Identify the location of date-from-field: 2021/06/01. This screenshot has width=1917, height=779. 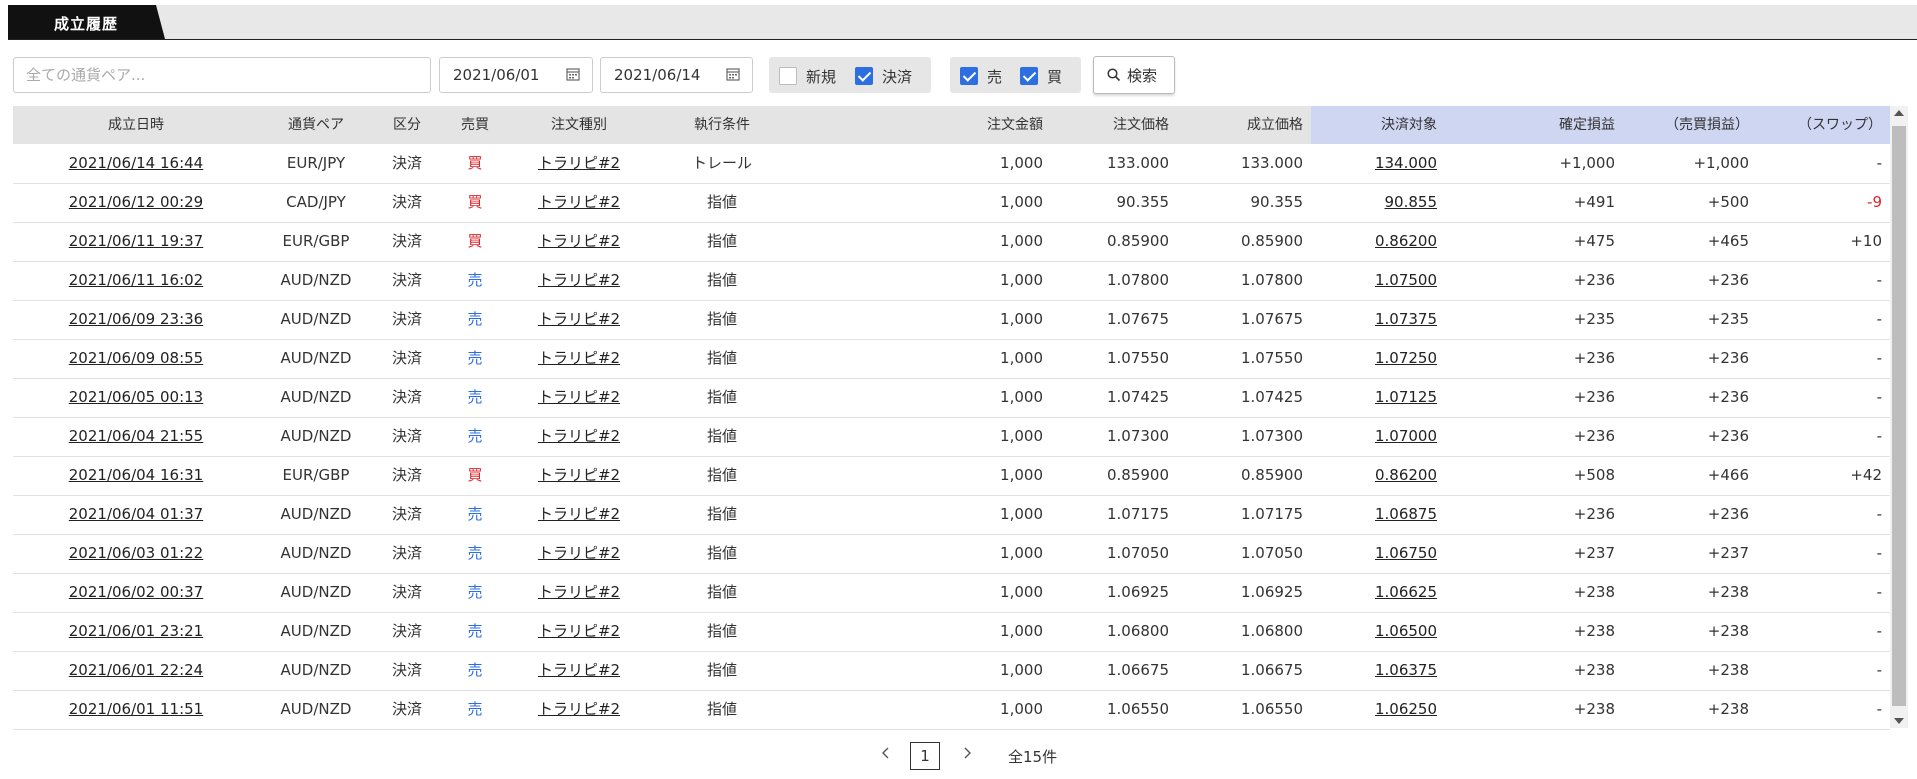
(516, 75).